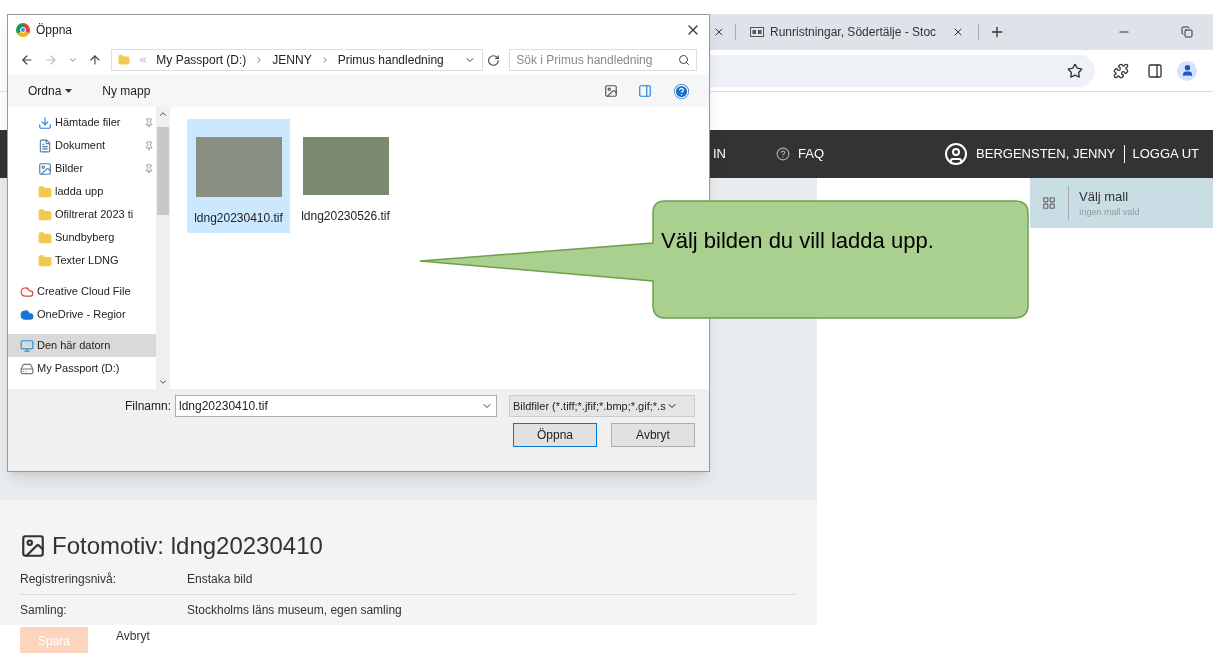 The height and width of the screenshot is (653, 1213). I want to click on refresh-icon, so click(493, 60).